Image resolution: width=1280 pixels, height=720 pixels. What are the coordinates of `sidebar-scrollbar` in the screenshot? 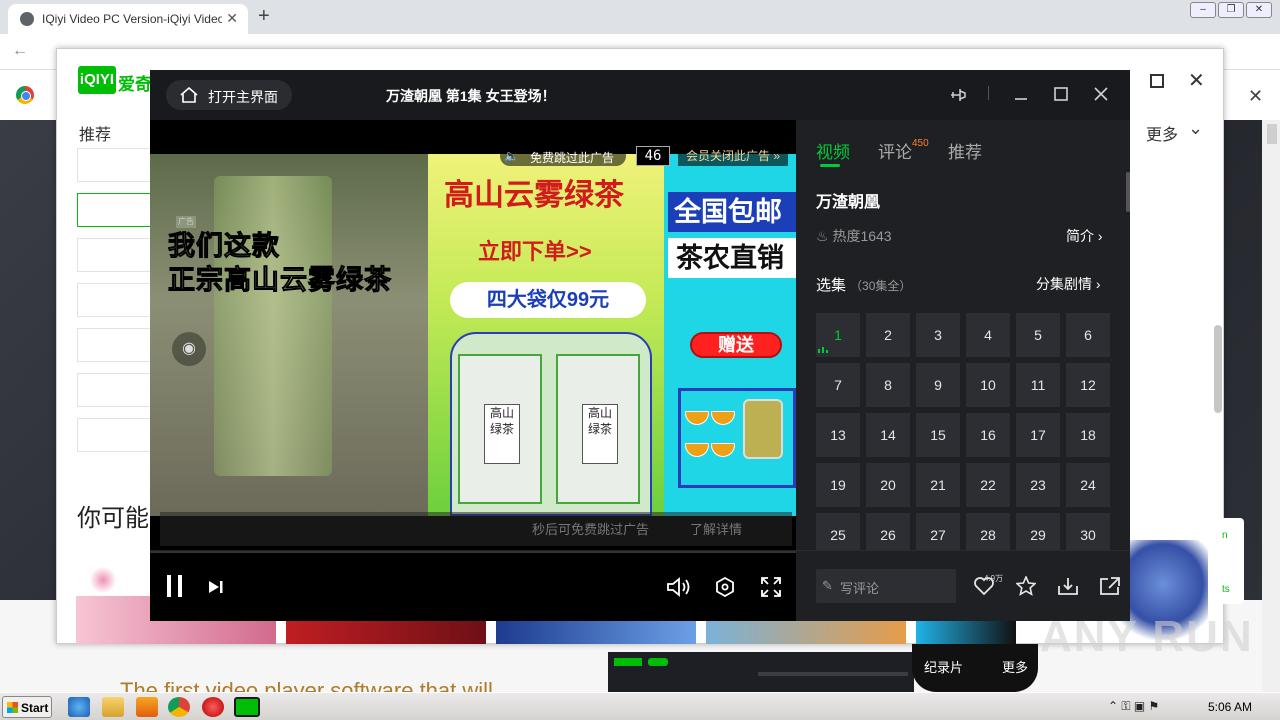 It's located at (1128, 192).